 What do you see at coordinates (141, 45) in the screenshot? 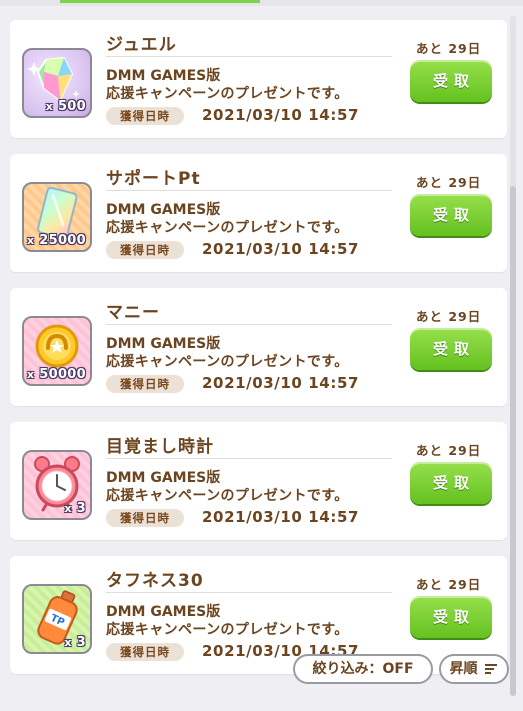
I see `item-name: ジュエル` at bounding box center [141, 45].